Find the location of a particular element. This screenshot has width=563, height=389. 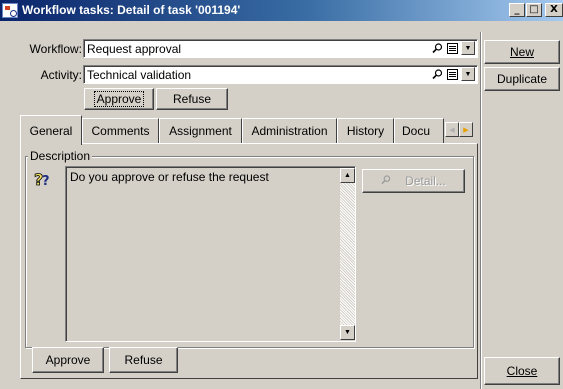

tab-comments-label: Comments is located at coordinates (120, 131).